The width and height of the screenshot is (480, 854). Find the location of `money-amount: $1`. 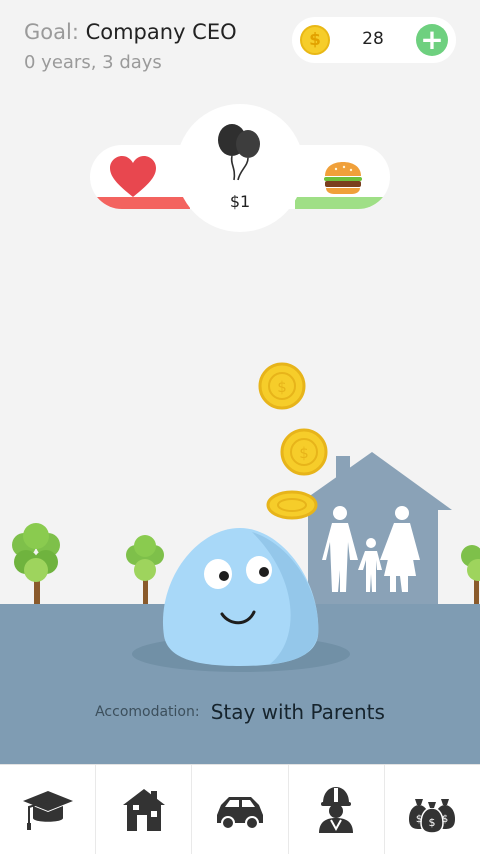

money-amount: $1 is located at coordinates (240, 201).